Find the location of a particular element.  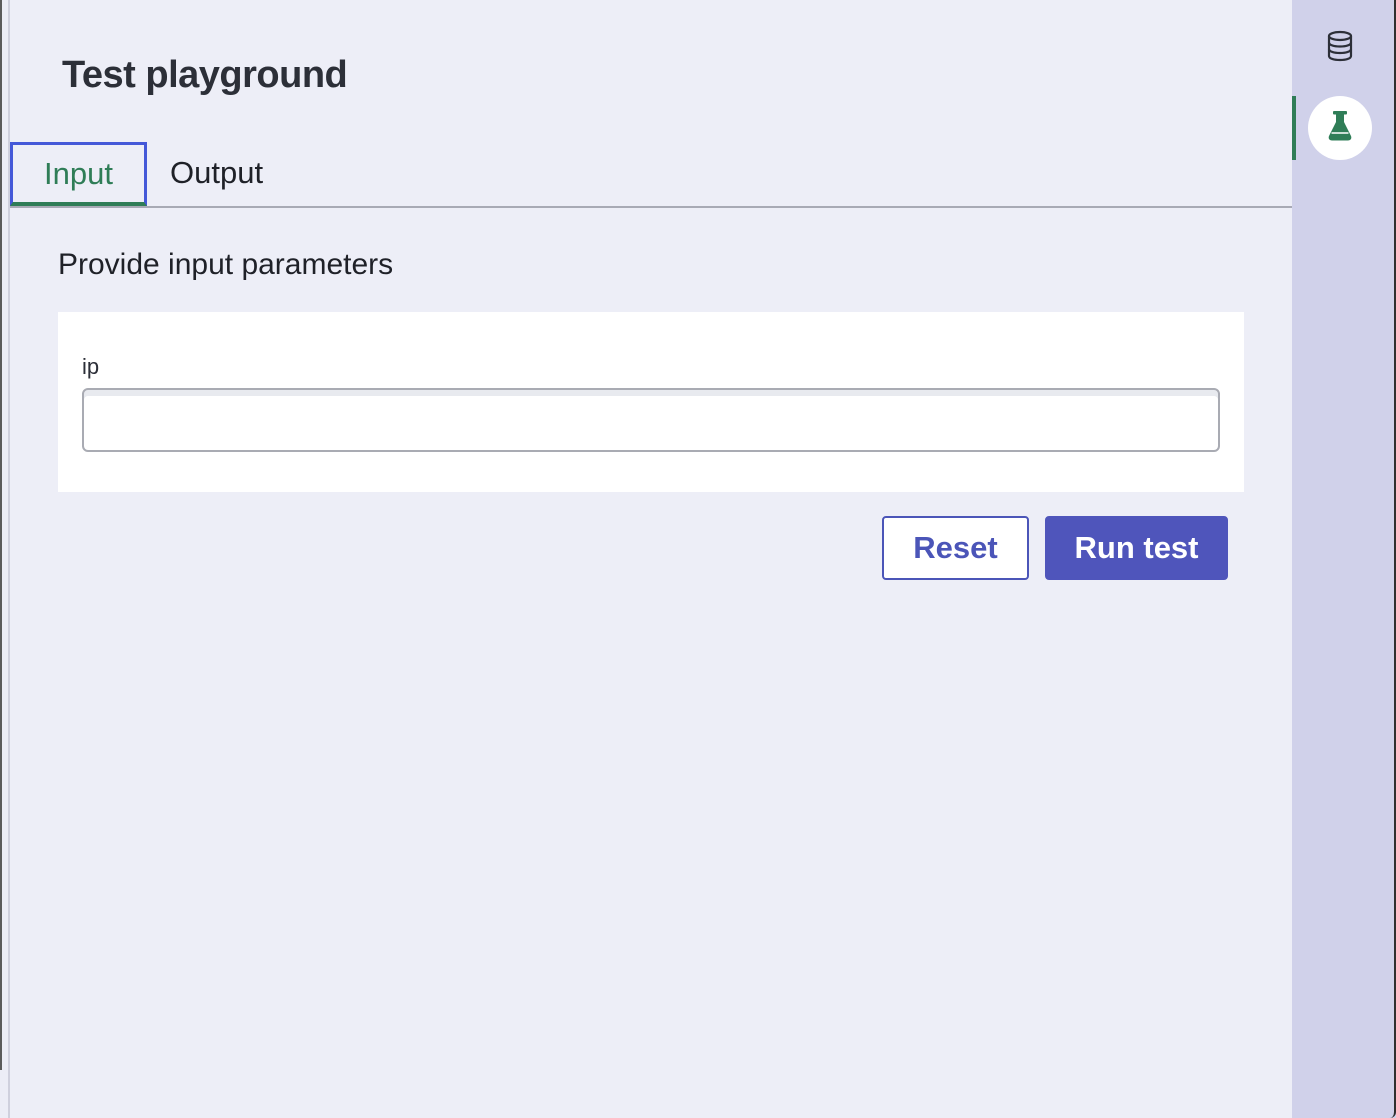

right-side-rail is located at coordinates (1344, 559).